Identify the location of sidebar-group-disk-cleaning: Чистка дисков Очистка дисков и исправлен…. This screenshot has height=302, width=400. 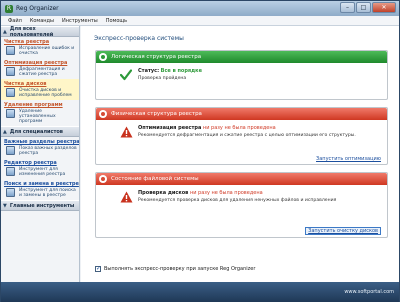
(40, 89).